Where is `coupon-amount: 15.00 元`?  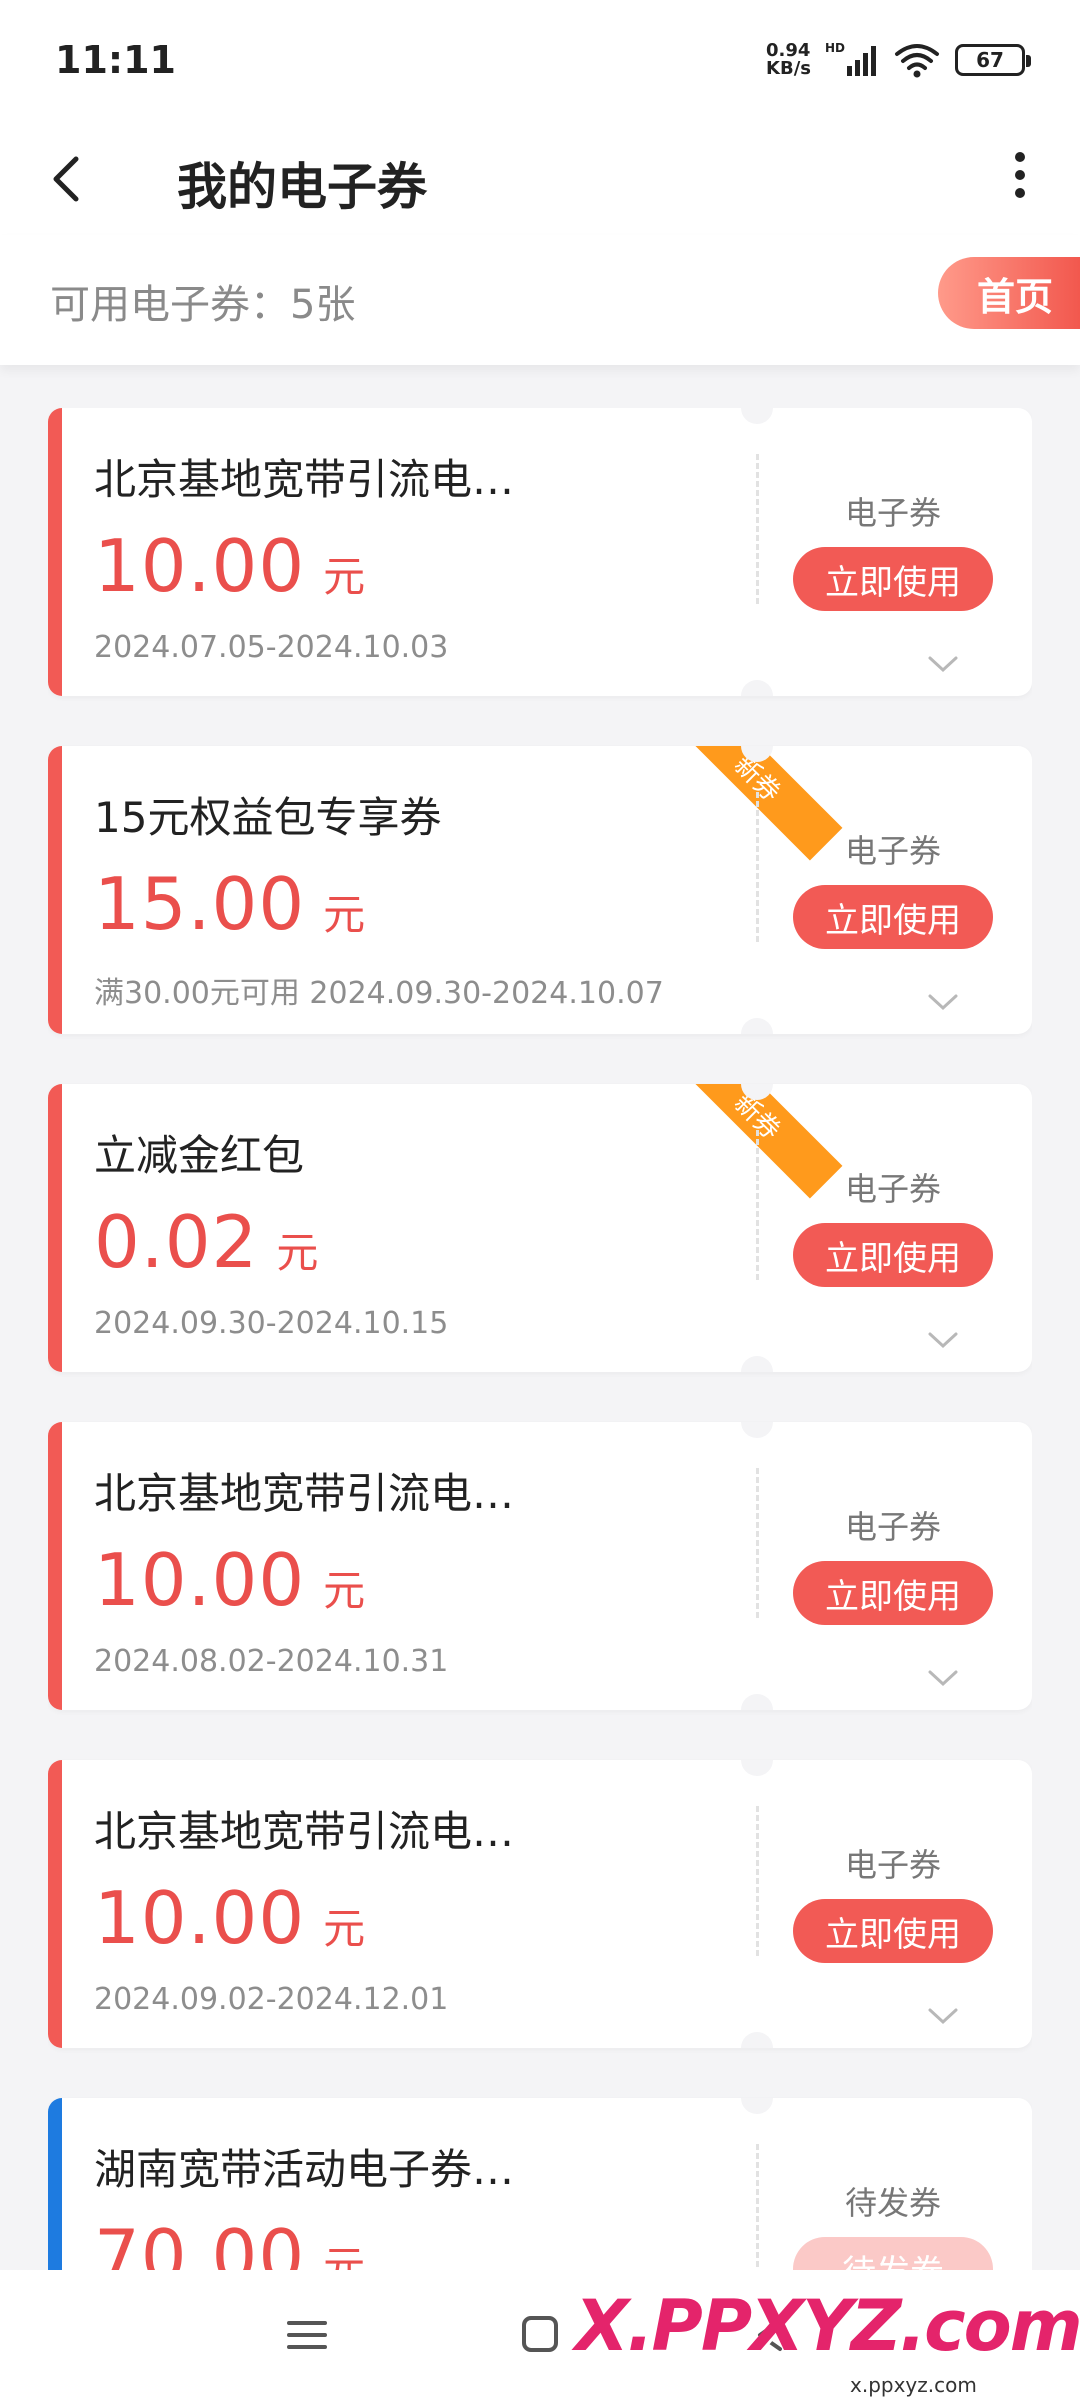 coupon-amount: 15.00 元 is located at coordinates (229, 904).